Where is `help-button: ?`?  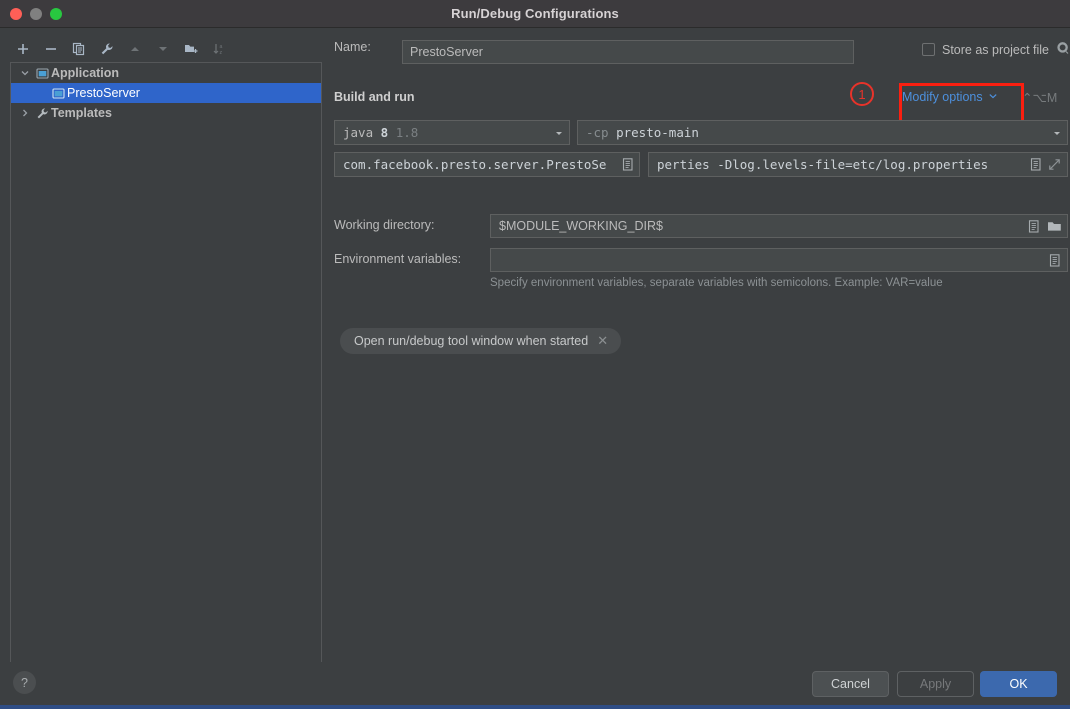 help-button: ? is located at coordinates (24, 682).